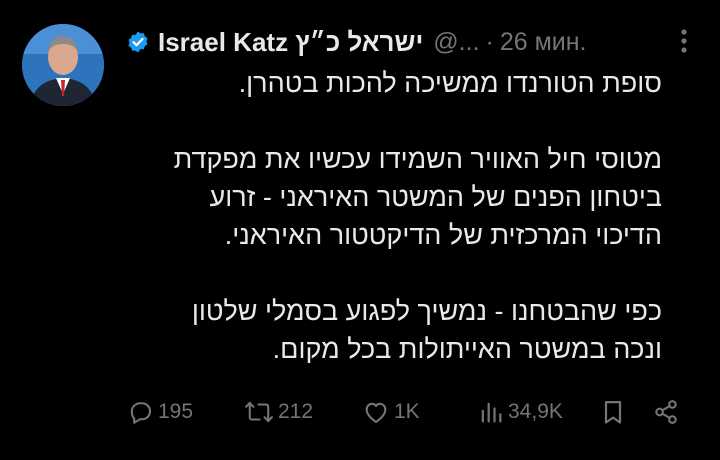 The height and width of the screenshot is (460, 720). I want to click on share-icon, so click(666, 412).